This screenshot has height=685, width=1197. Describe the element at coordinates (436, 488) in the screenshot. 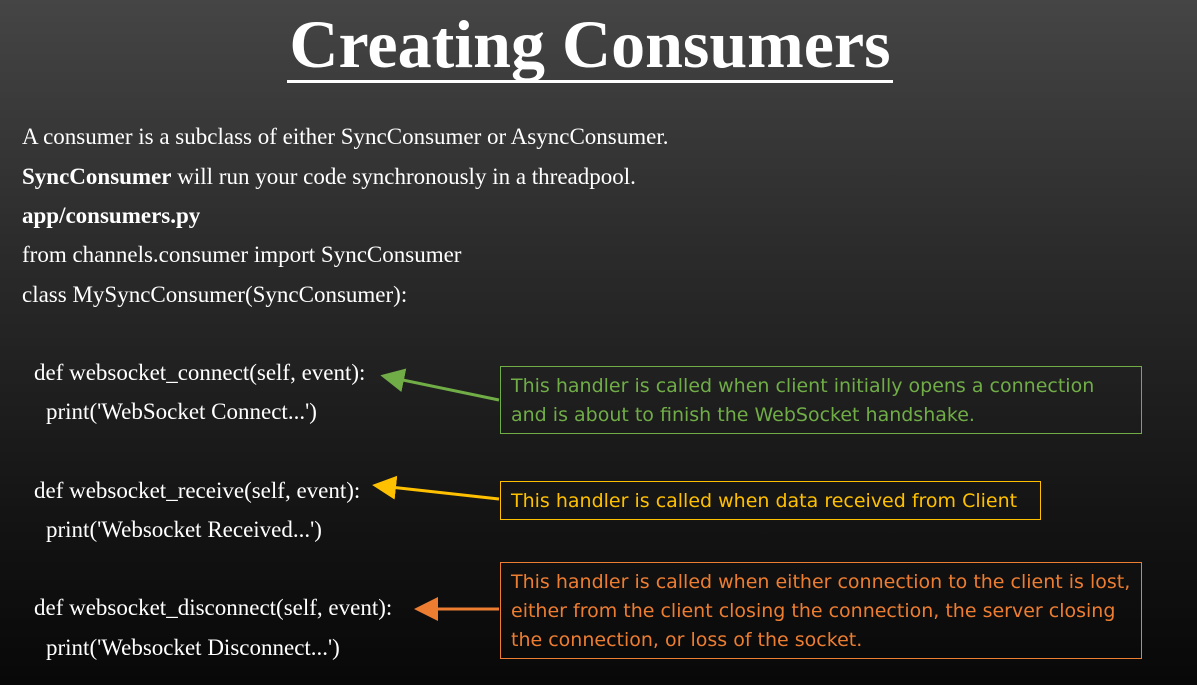

I see `receive-arrow` at that location.